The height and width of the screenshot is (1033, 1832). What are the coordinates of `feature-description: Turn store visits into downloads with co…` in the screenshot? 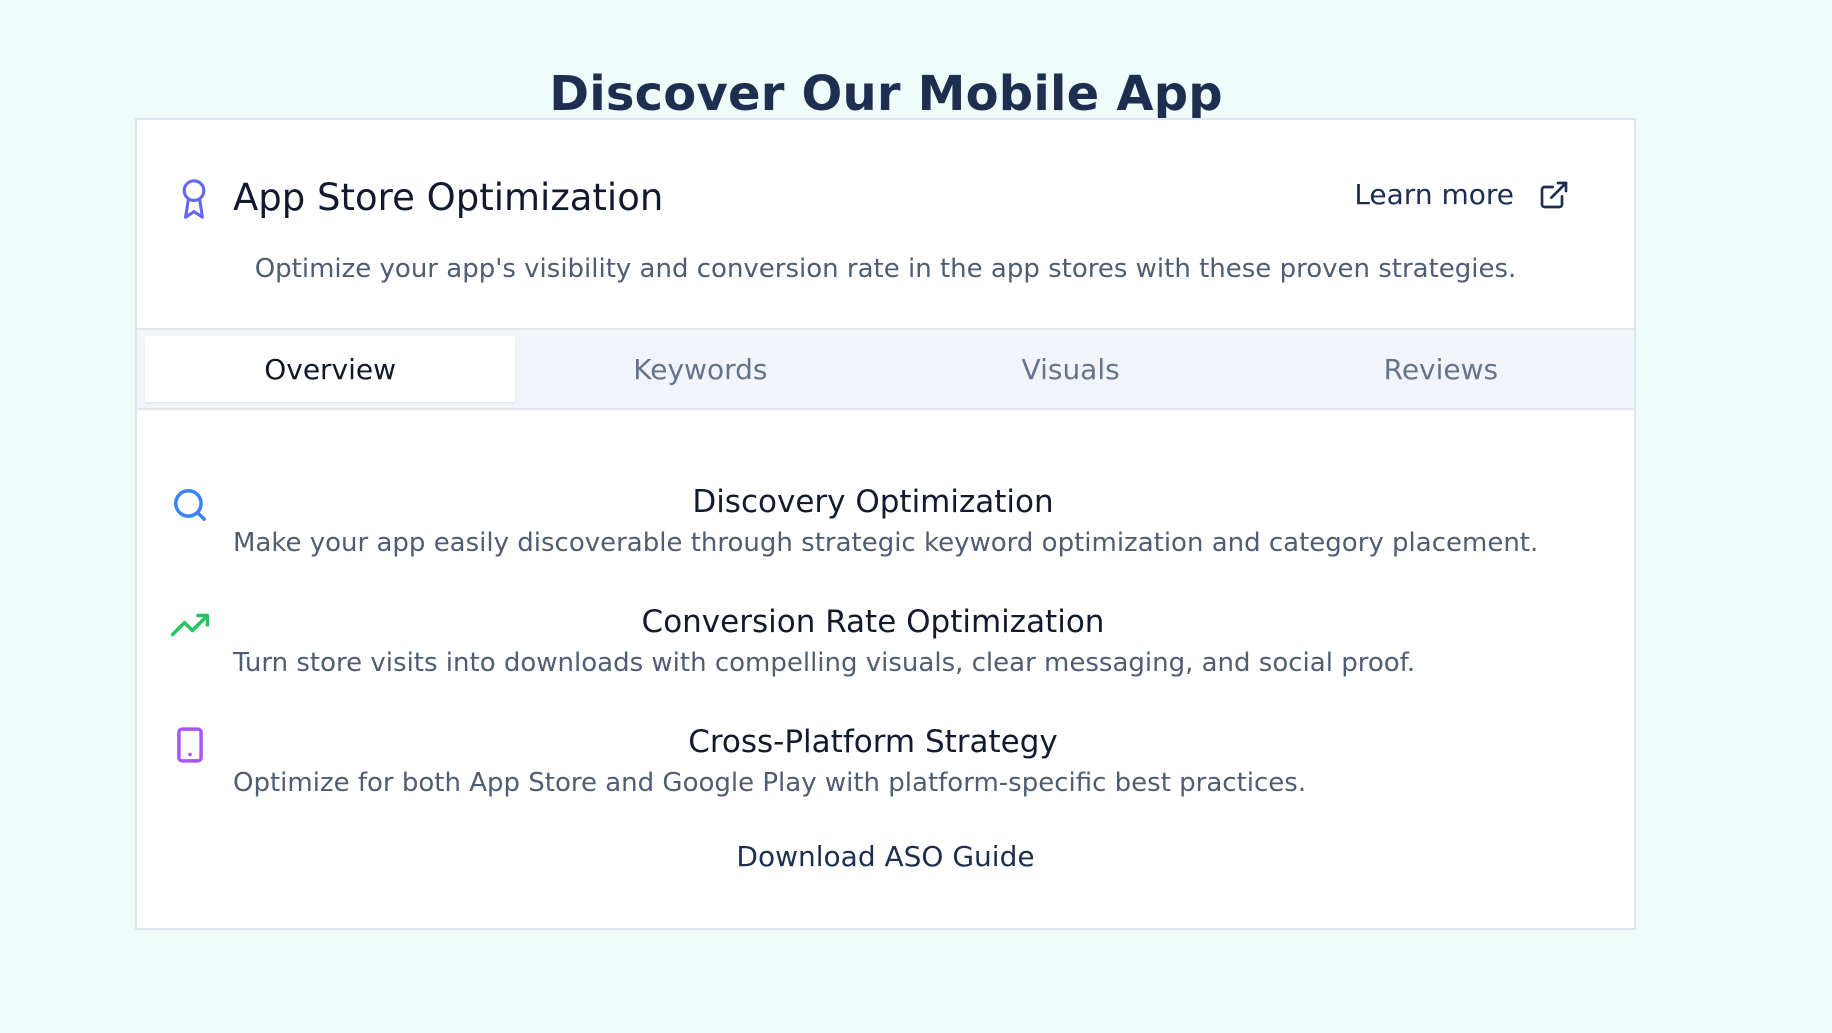 It's located at (824, 663).